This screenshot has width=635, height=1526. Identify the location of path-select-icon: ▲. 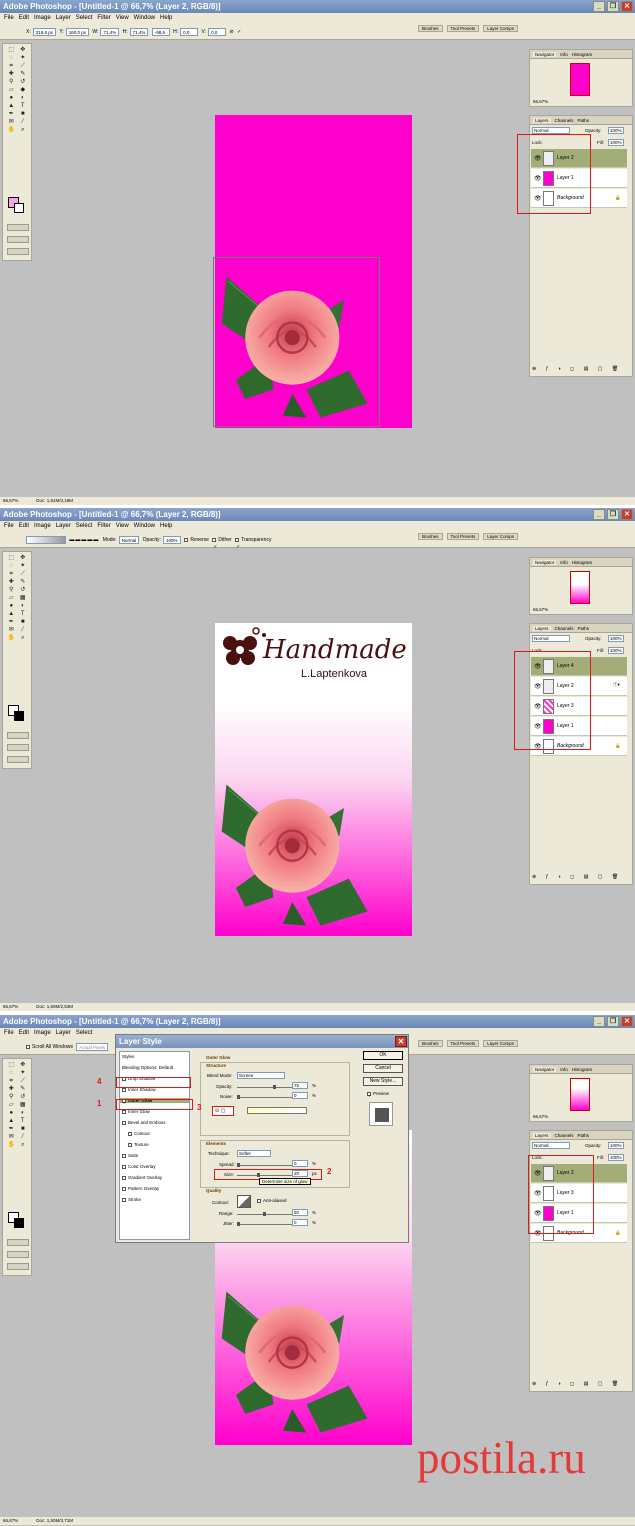
(11, 614).